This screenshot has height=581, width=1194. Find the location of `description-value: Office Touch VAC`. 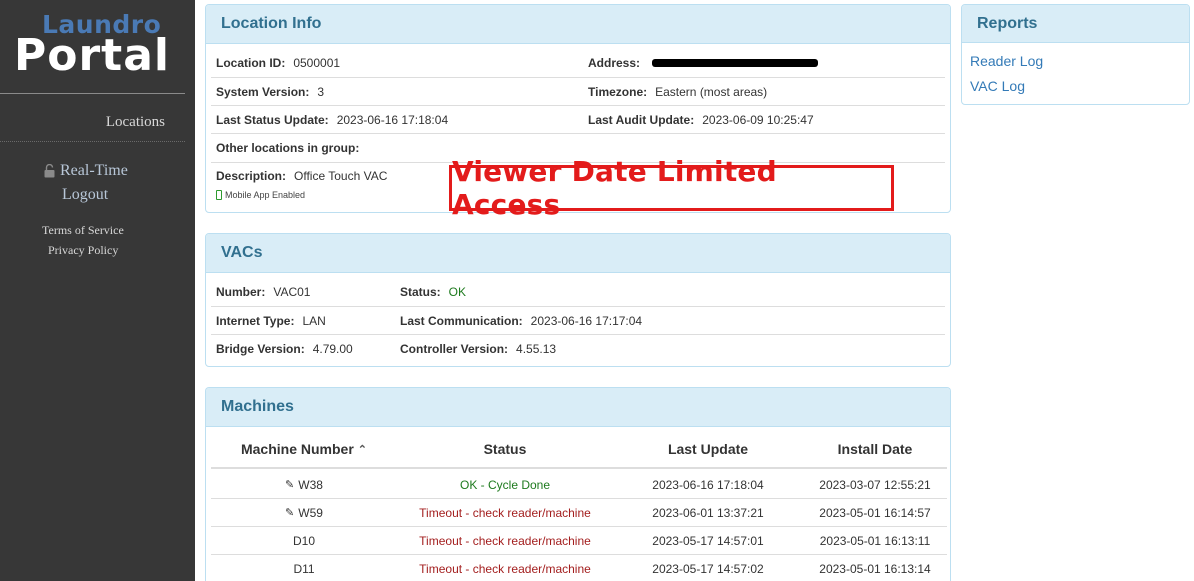

description-value: Office Touch VAC is located at coordinates (341, 176).